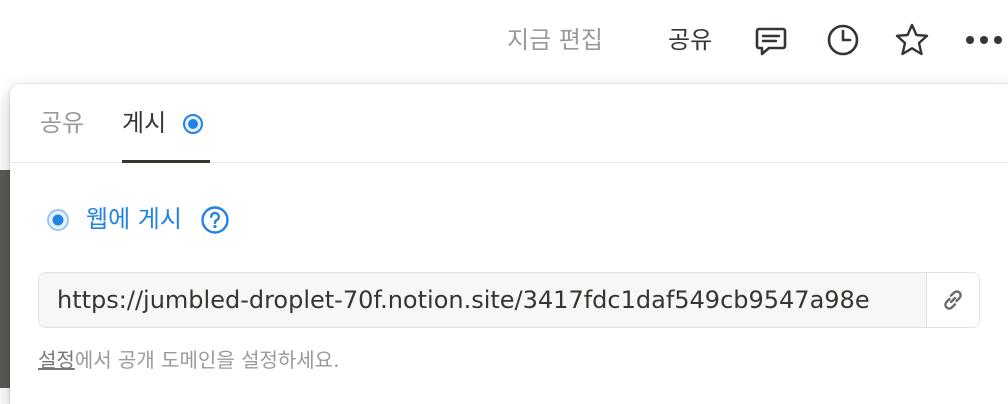 Image resolution: width=1008 pixels, height=404 pixels. I want to click on help-icon, so click(215, 220).